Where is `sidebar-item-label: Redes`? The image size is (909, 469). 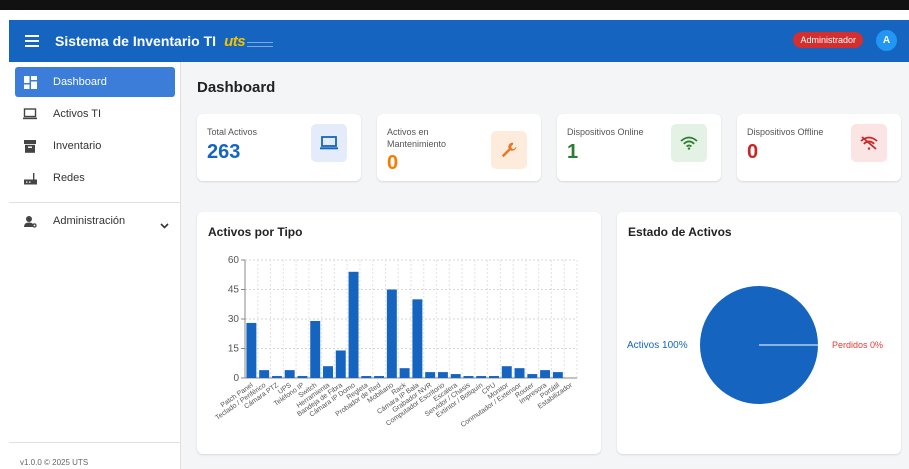
sidebar-item-label: Redes is located at coordinates (69, 178).